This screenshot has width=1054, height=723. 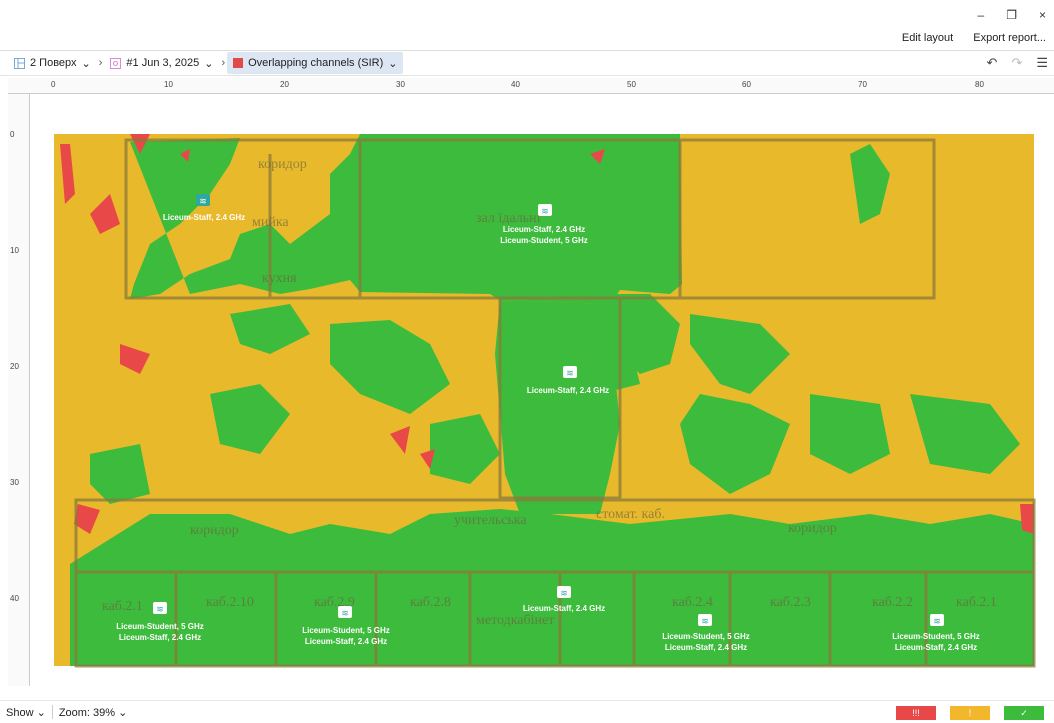 What do you see at coordinates (430, 602) in the screenshot?
I see `room-label: каб.2.8` at bounding box center [430, 602].